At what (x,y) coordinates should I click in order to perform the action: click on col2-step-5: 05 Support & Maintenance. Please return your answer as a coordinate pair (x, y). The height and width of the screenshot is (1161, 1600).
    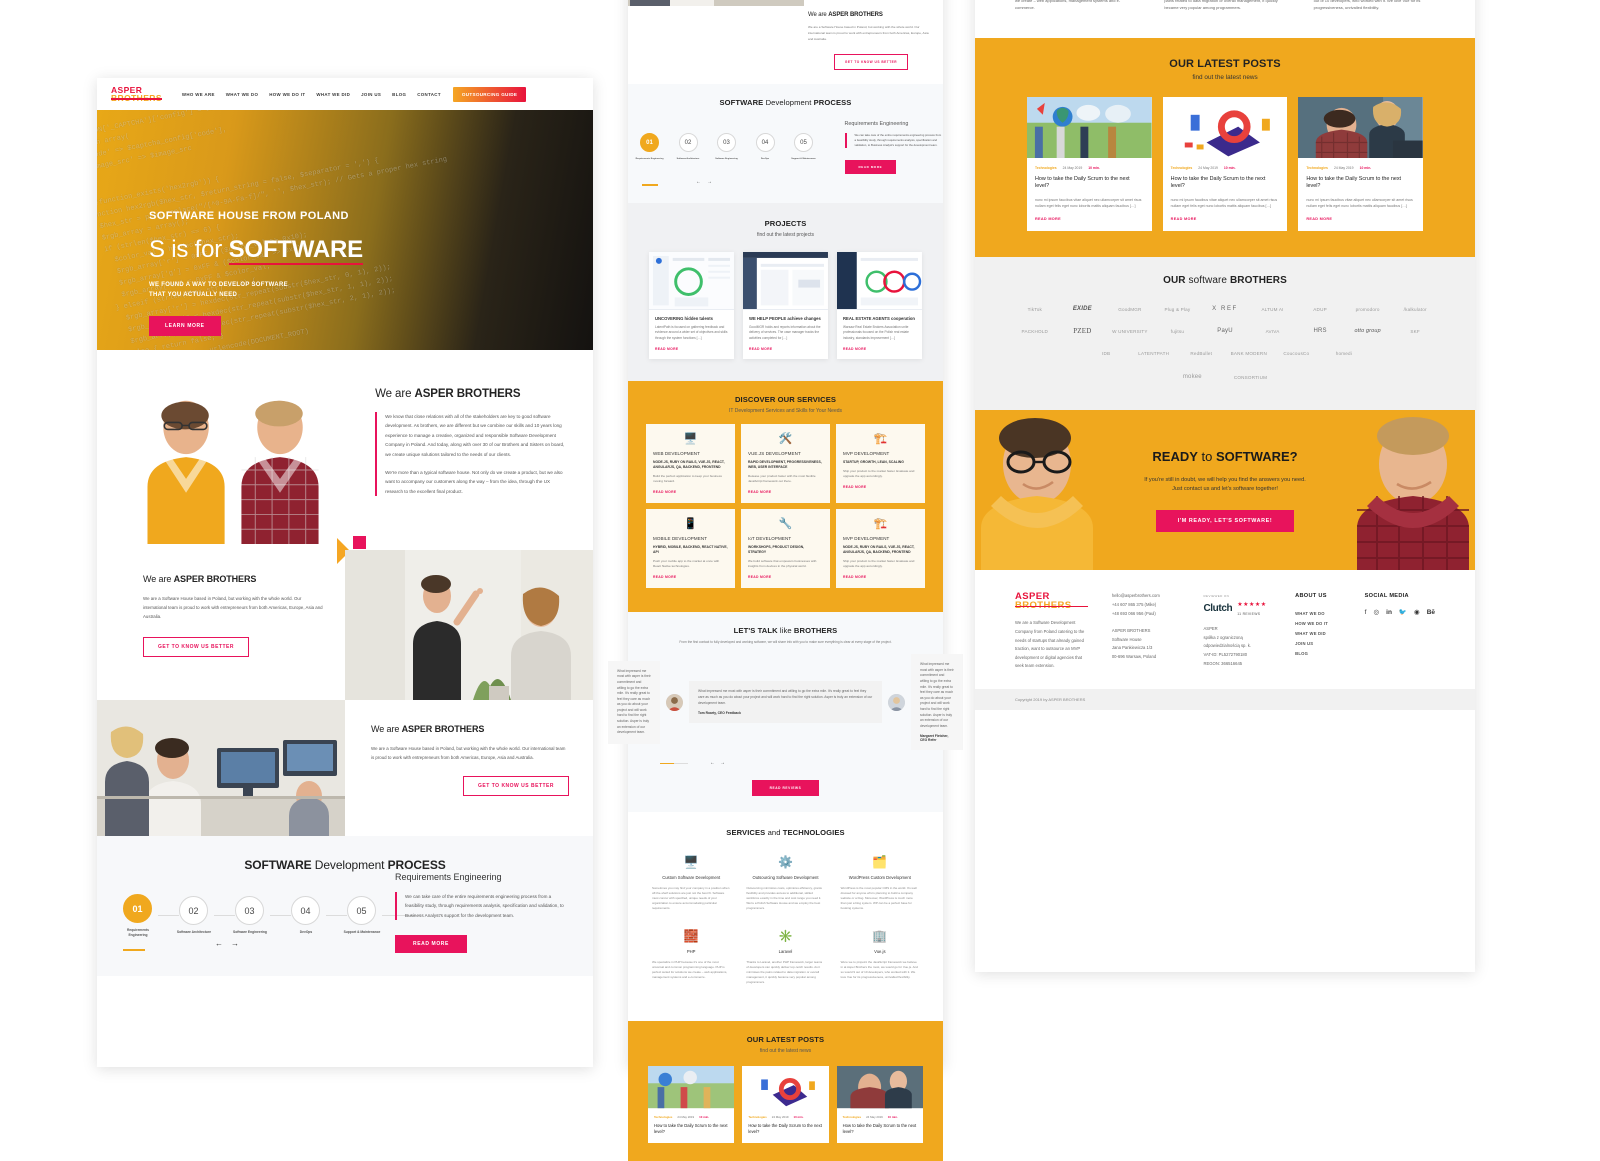
    Looking at the image, I should click on (805, 147).